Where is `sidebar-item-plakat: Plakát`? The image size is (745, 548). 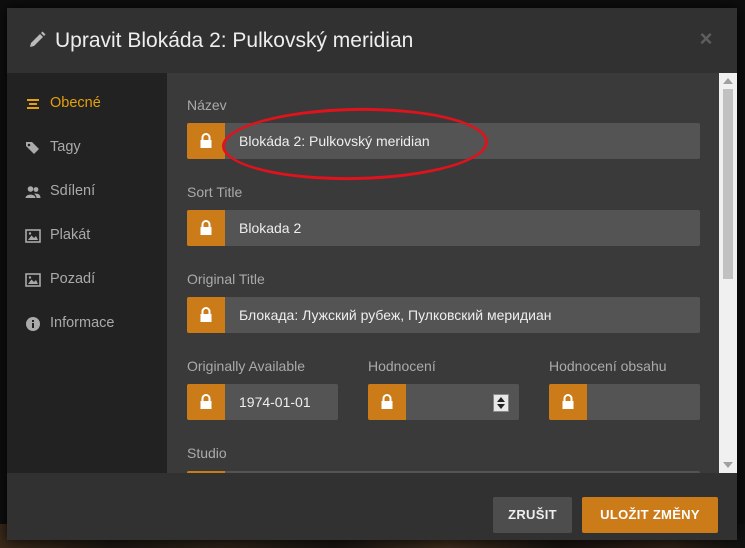 sidebar-item-plakat: Plakát is located at coordinates (87, 236).